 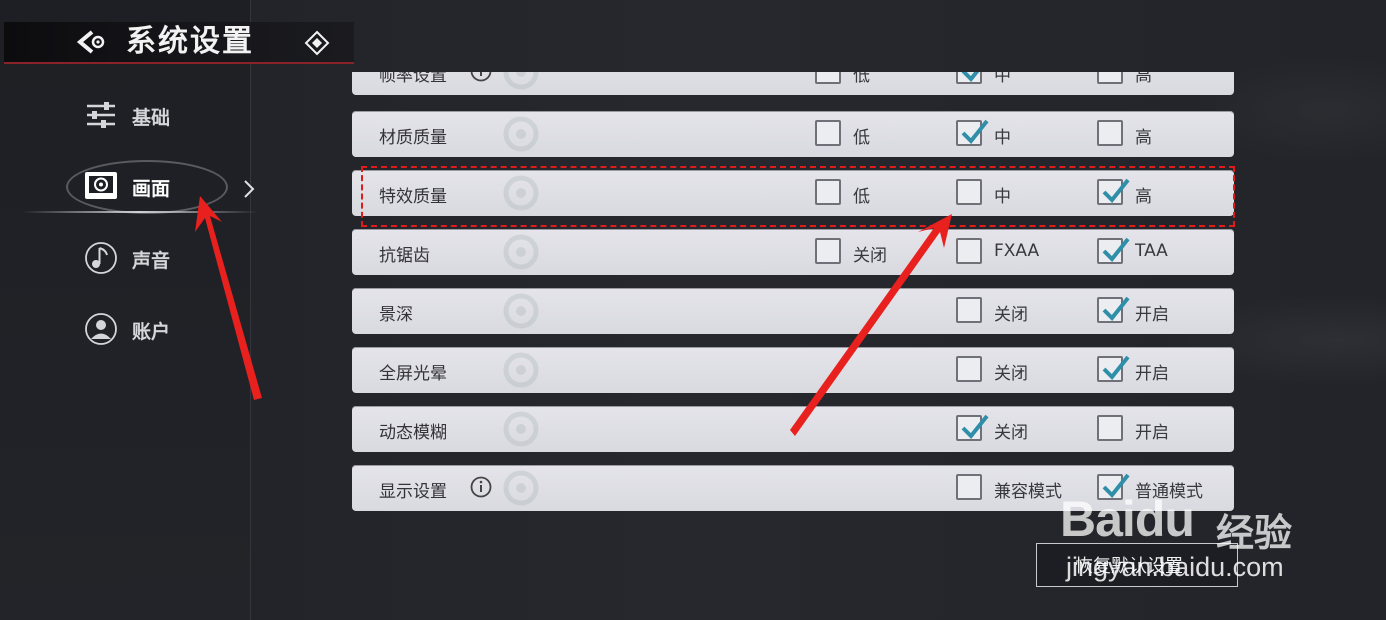 What do you see at coordinates (793, 252) in the screenshot?
I see `setting-row-anti-aliasing: 抗锯齿 关闭 FXAA TAA` at bounding box center [793, 252].